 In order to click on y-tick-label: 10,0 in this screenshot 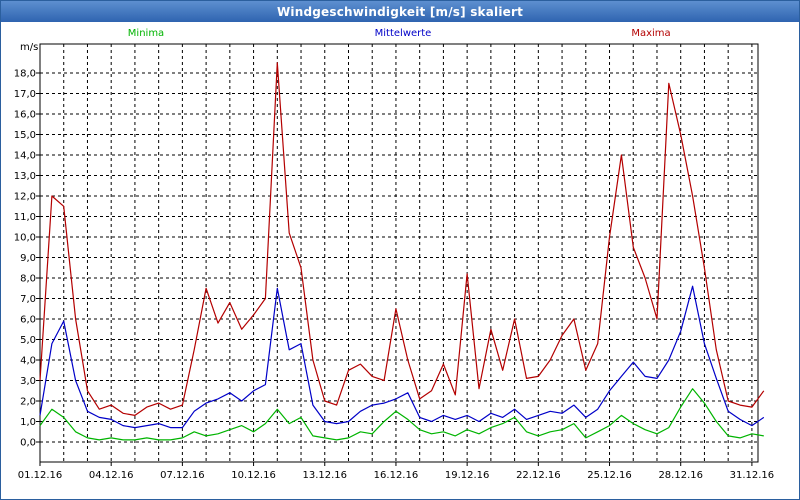, I will do `click(25, 238)`.